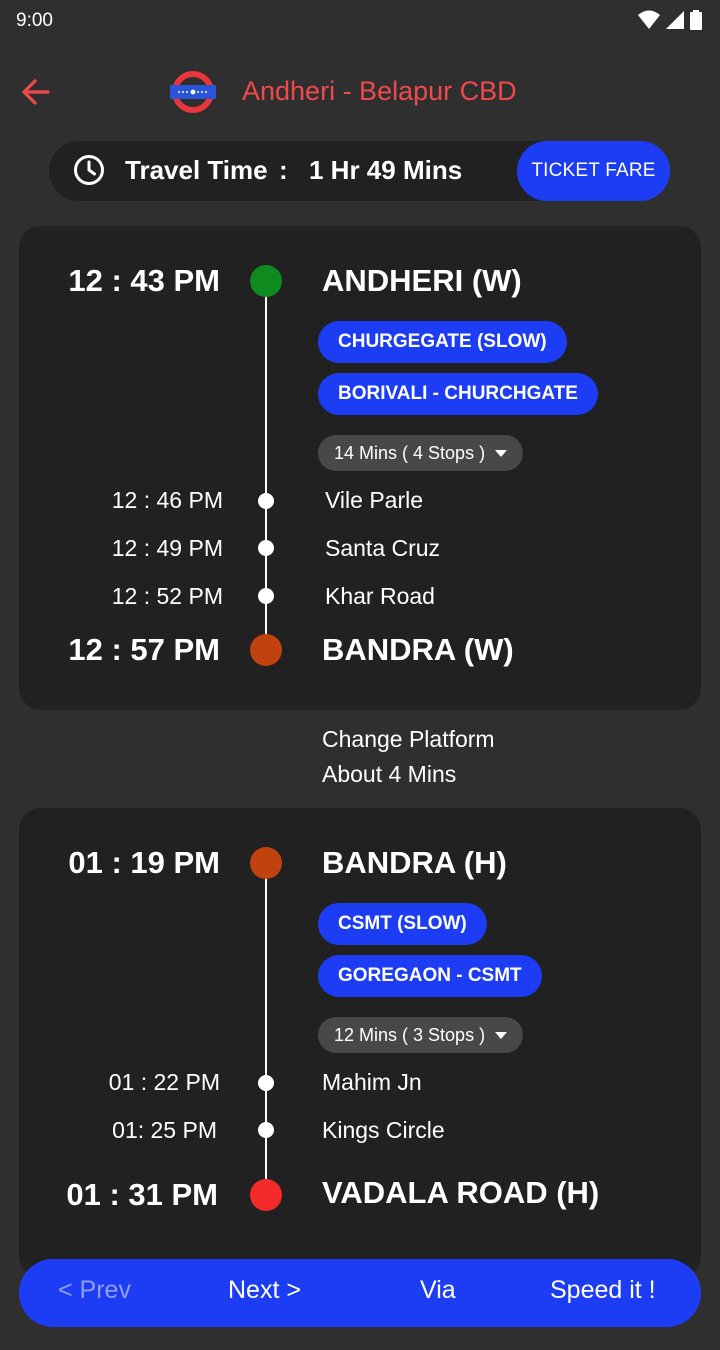  Describe the element at coordinates (603, 1290) in the screenshot. I see `speed-it-button: Speed it !` at that location.